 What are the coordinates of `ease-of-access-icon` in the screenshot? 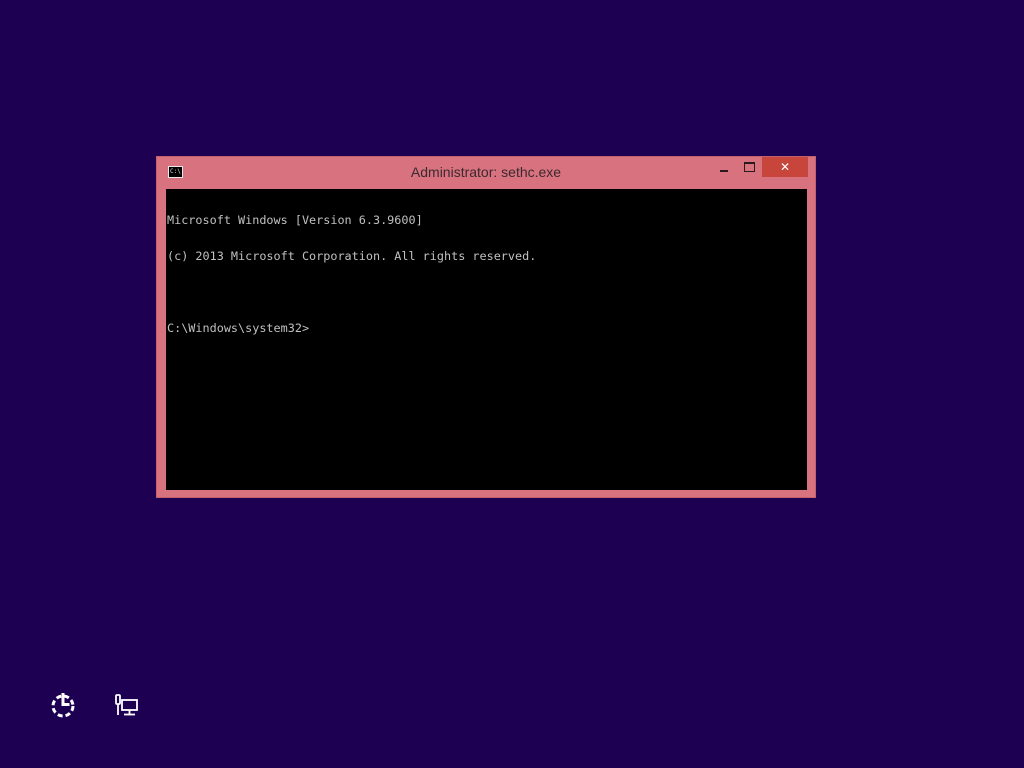 It's located at (63, 706).